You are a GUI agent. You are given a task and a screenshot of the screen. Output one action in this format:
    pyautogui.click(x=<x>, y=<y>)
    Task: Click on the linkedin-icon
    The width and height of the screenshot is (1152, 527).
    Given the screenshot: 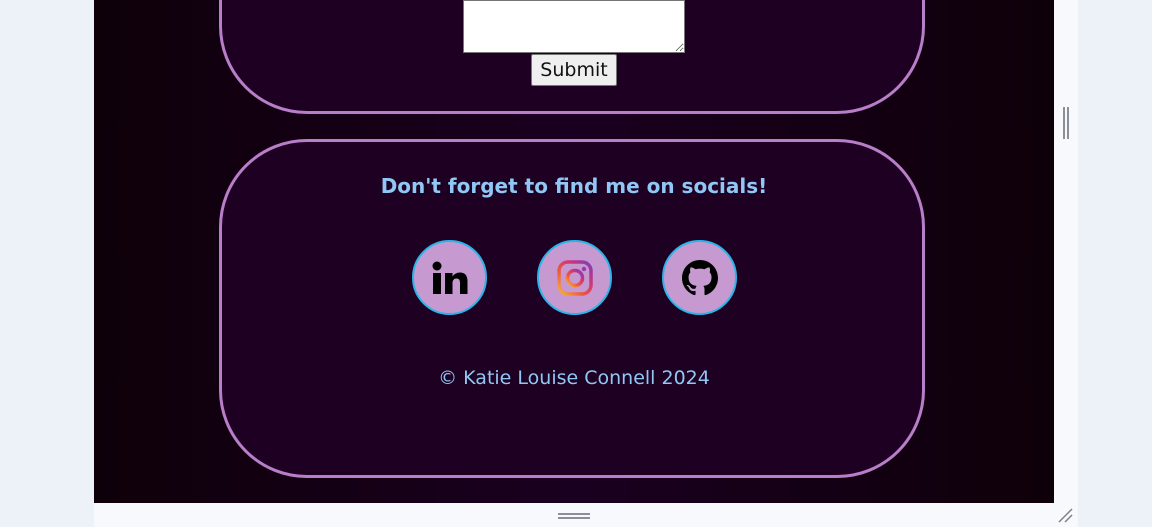 What is the action you would take?
    pyautogui.click(x=449, y=277)
    